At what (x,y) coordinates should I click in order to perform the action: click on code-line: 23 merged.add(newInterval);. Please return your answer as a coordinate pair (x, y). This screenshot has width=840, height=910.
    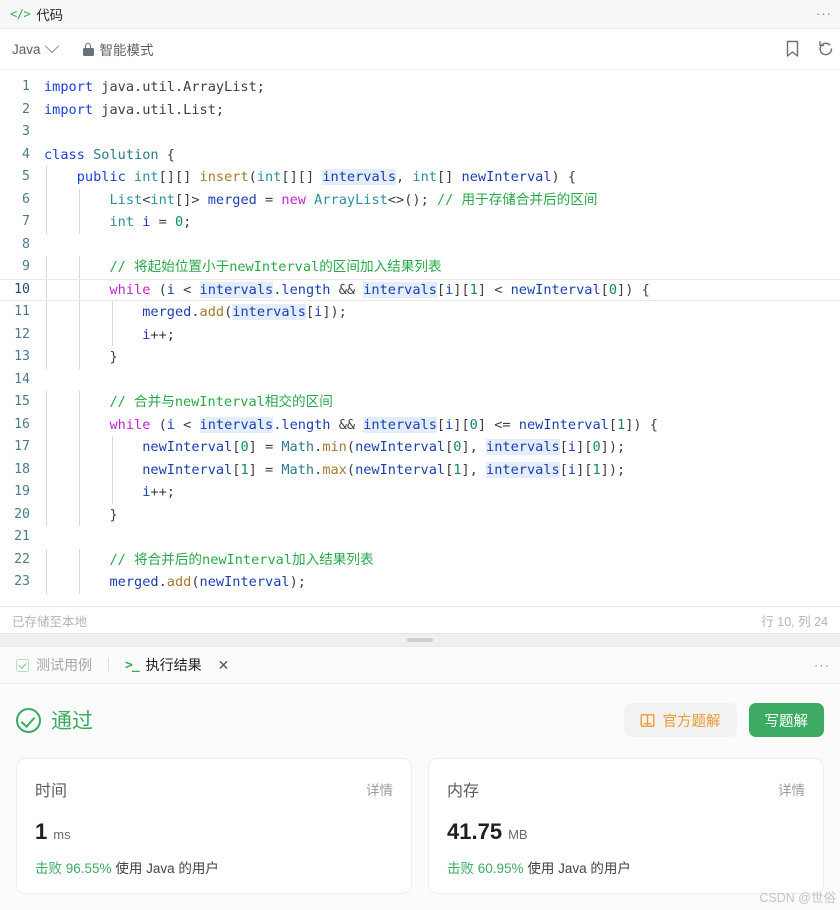
    Looking at the image, I should click on (420, 582).